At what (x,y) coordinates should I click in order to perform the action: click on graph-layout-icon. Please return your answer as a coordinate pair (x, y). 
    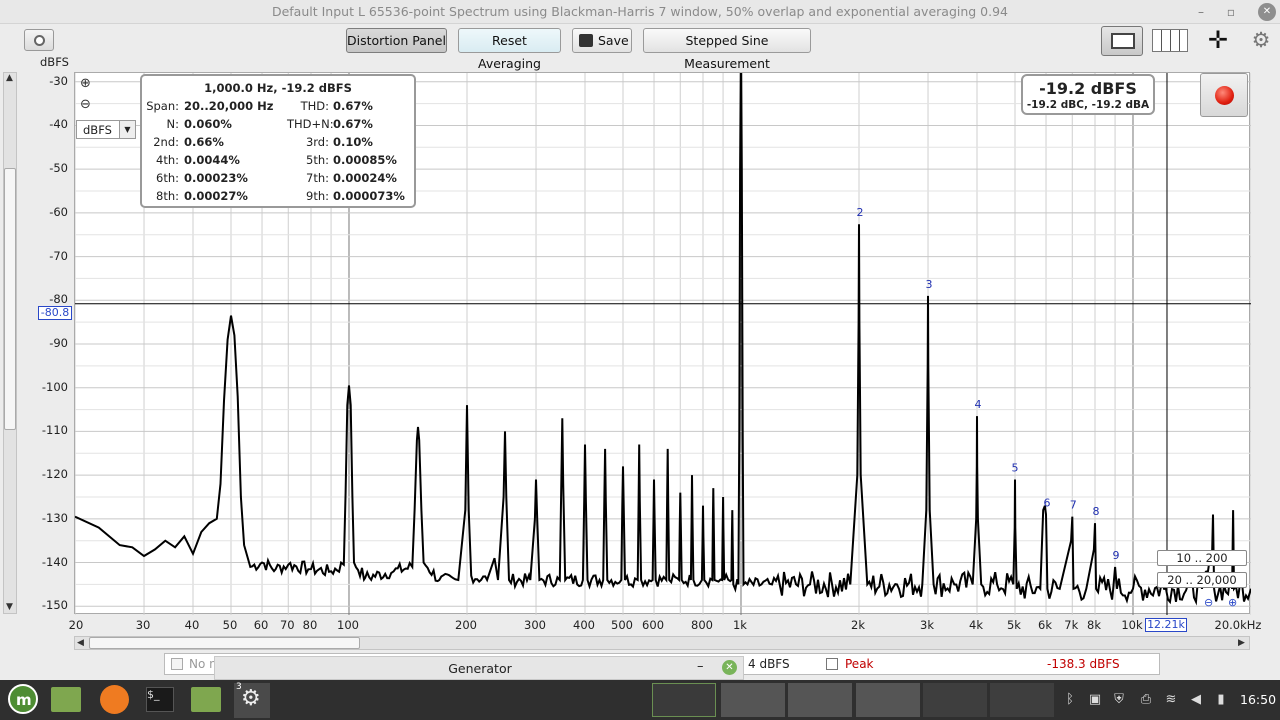
    Looking at the image, I should click on (1122, 41).